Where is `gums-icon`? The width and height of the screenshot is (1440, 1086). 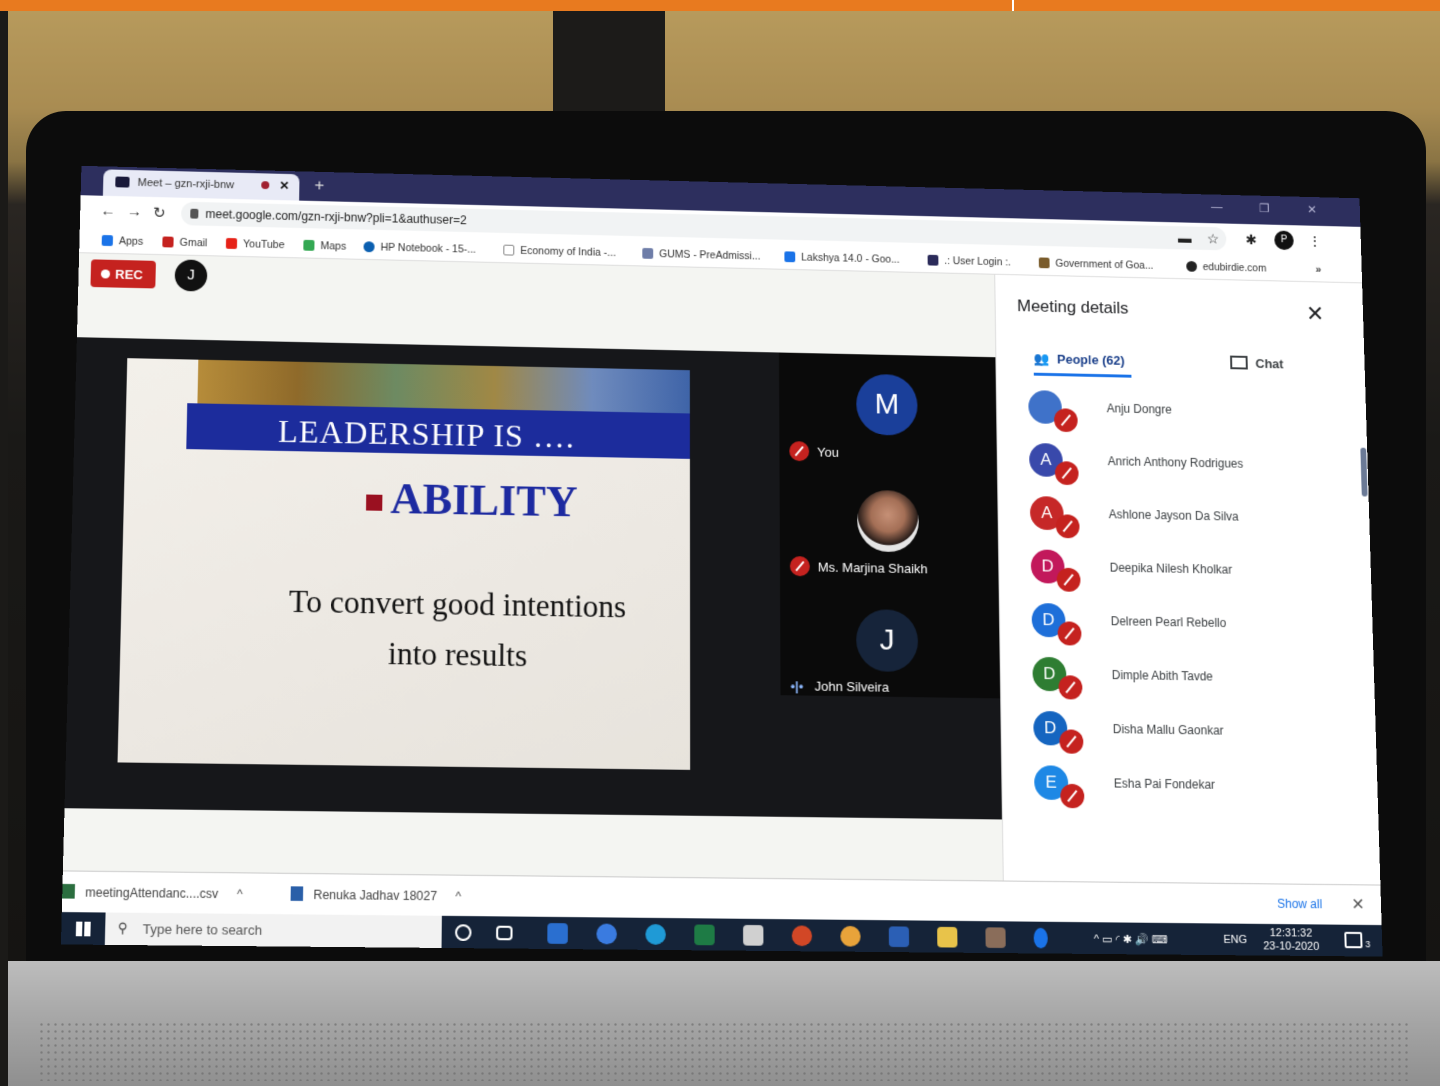
gums-icon is located at coordinates (647, 253).